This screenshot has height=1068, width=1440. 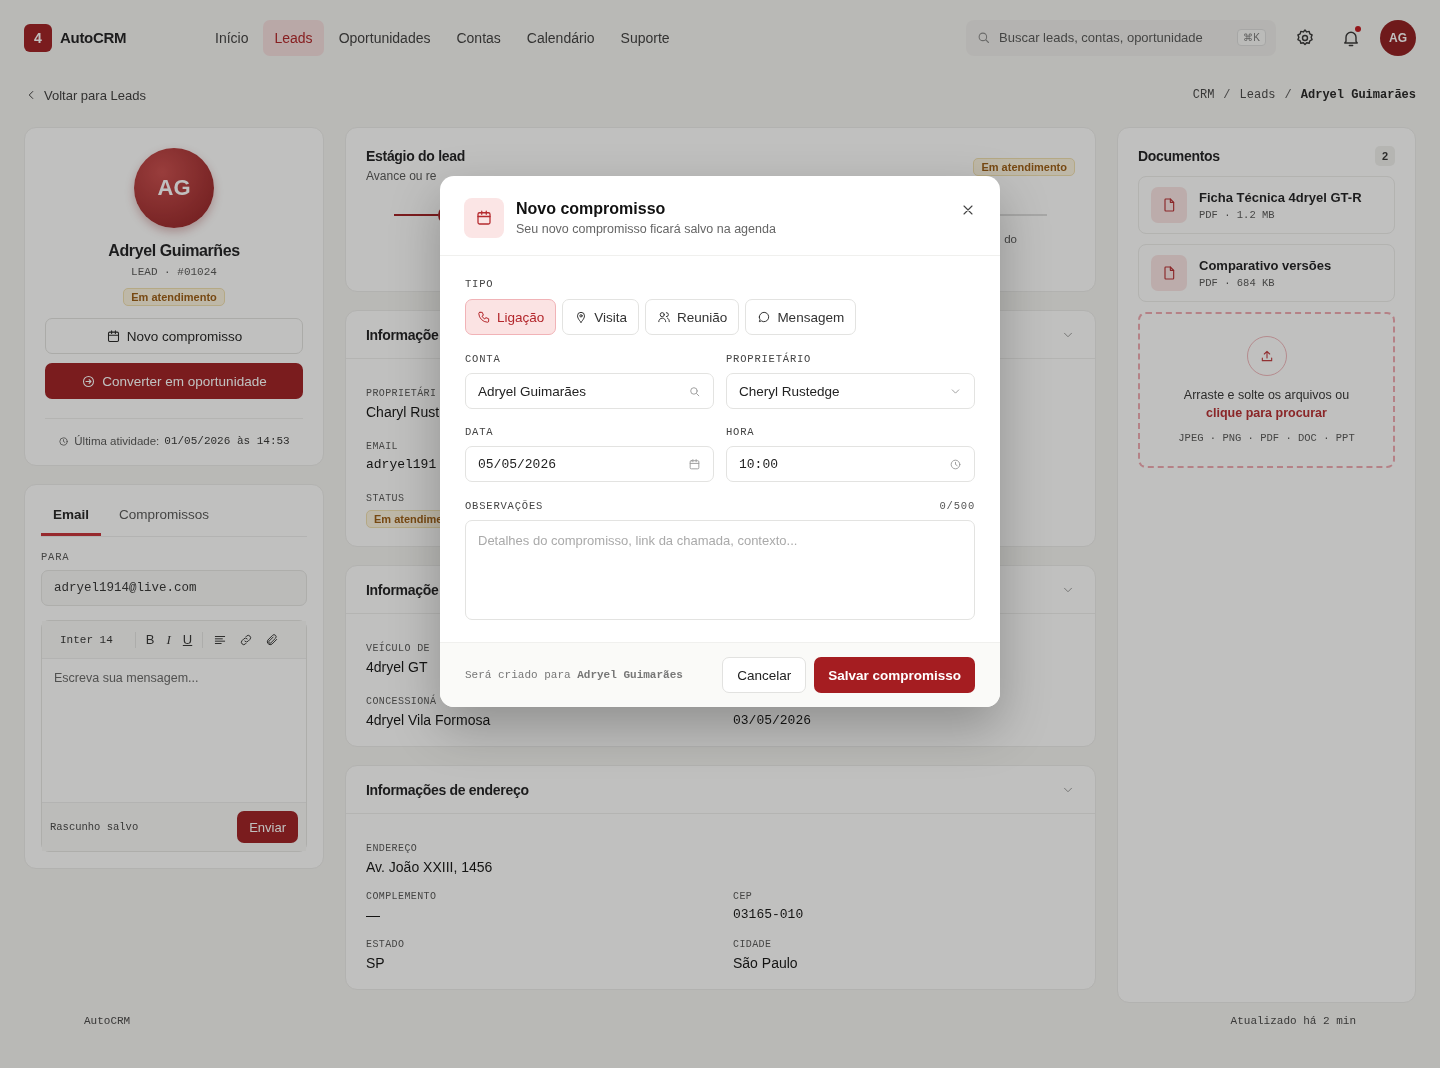 What do you see at coordinates (479, 284) in the screenshot?
I see `field-label: TIPO` at bounding box center [479, 284].